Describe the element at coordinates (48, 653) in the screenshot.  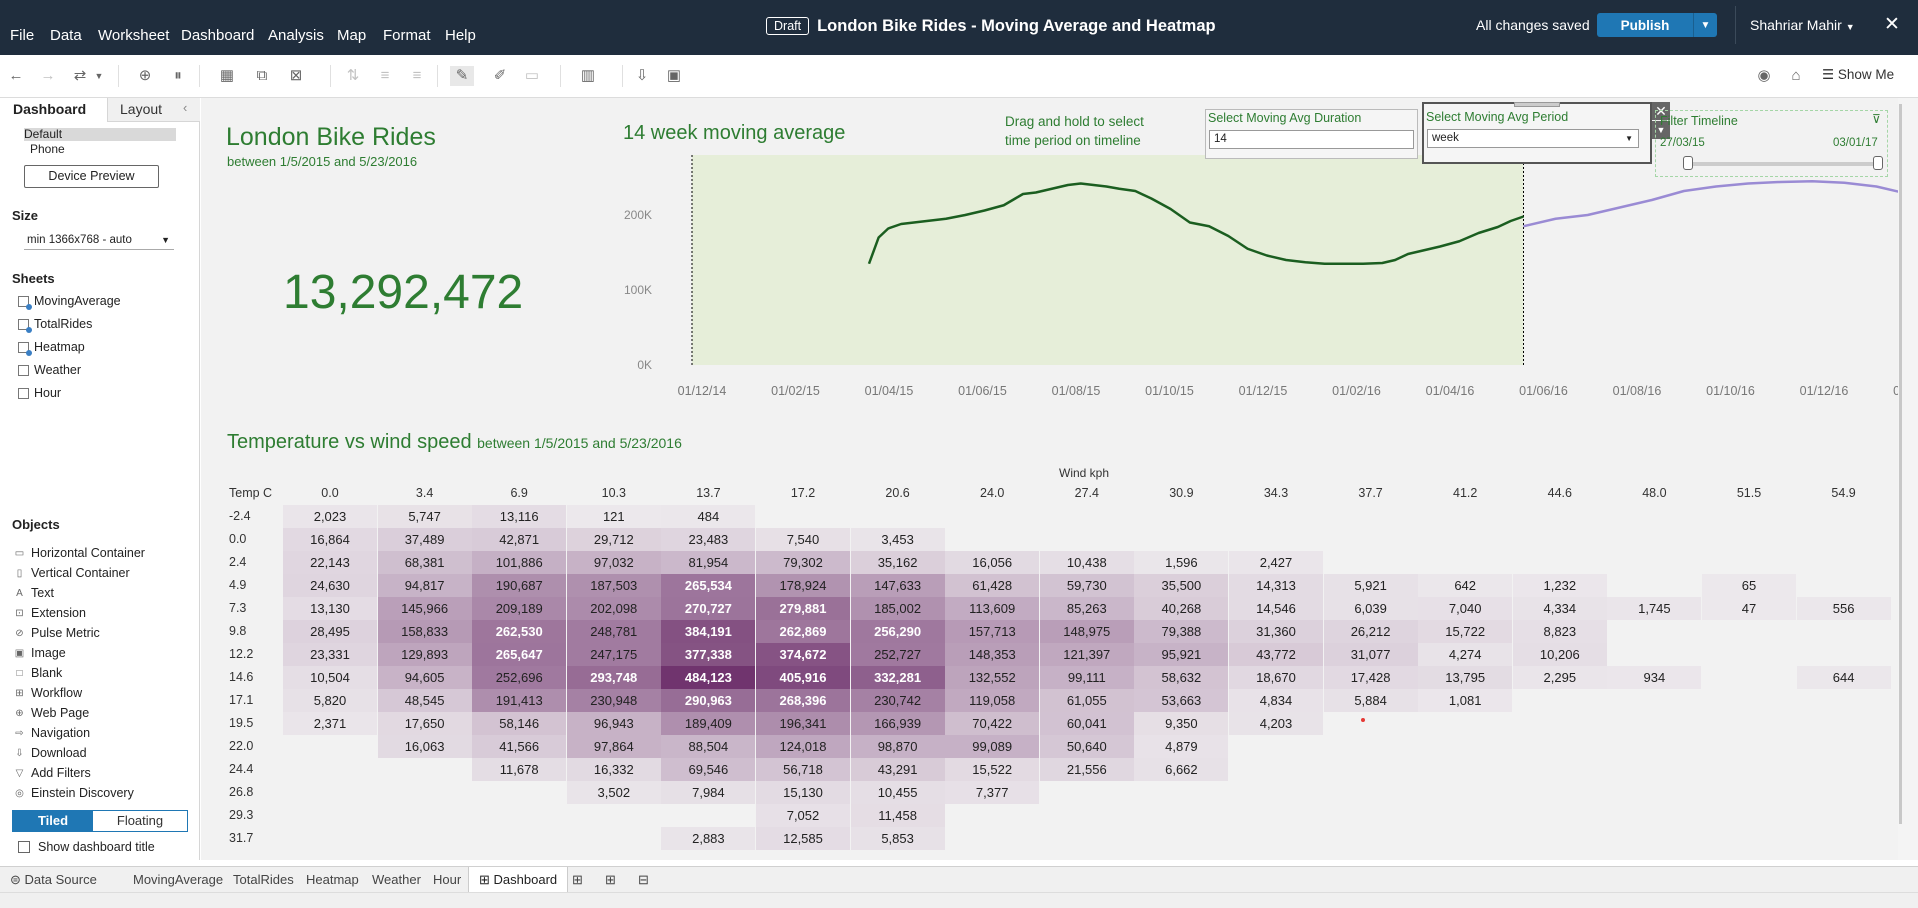
I see `object-label: Image` at that location.